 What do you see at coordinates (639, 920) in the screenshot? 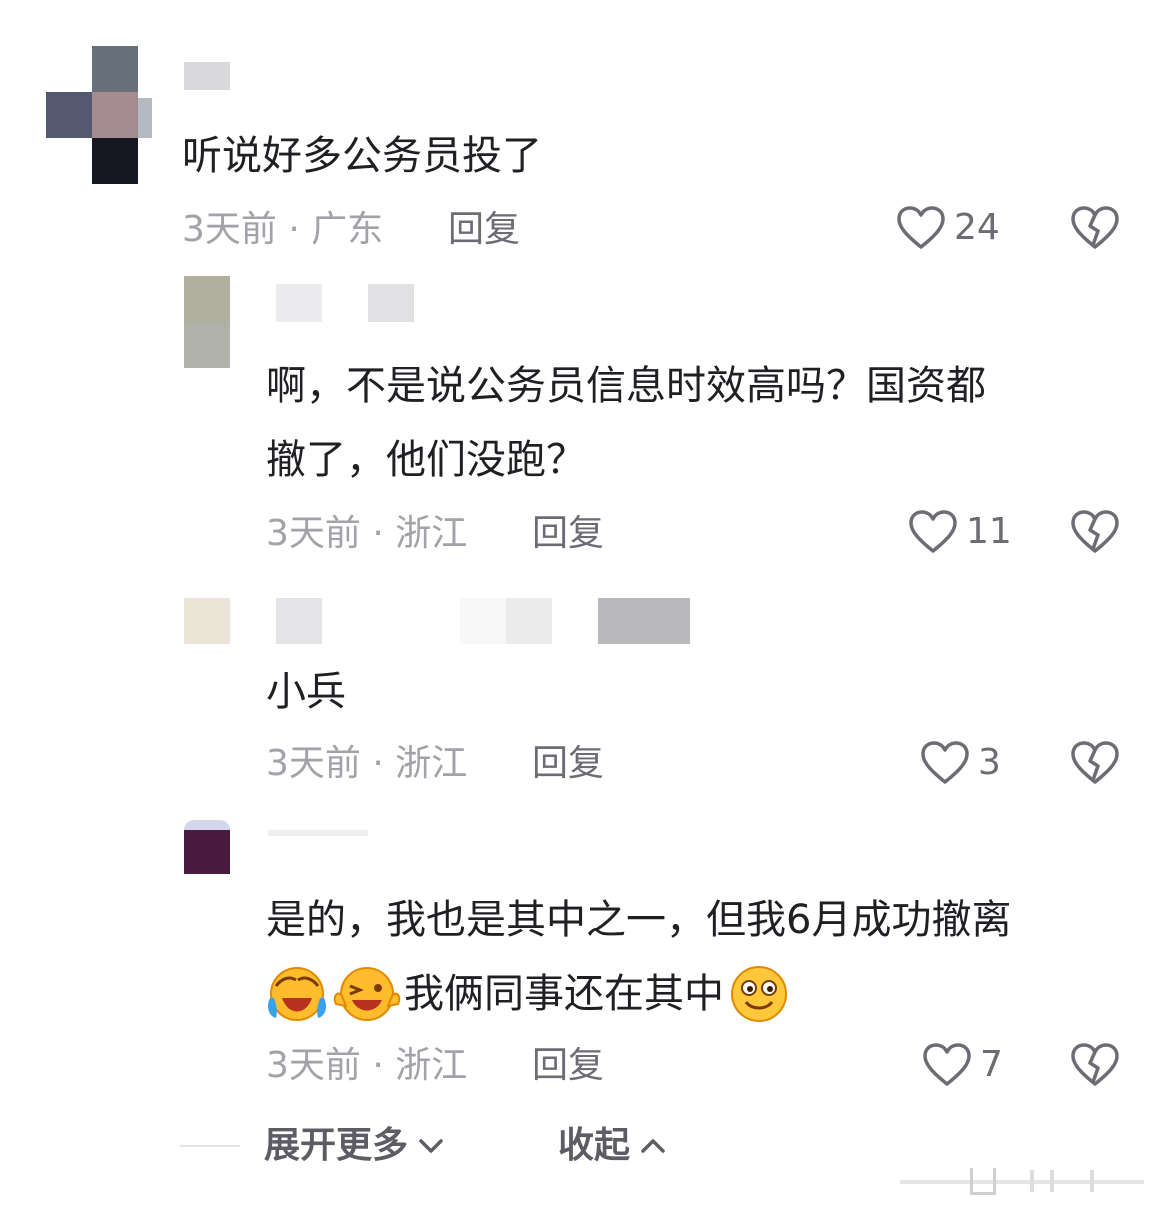
I see `comment-text-line-1: 是的，我也是其中之一，但我6月成功撤离` at bounding box center [639, 920].